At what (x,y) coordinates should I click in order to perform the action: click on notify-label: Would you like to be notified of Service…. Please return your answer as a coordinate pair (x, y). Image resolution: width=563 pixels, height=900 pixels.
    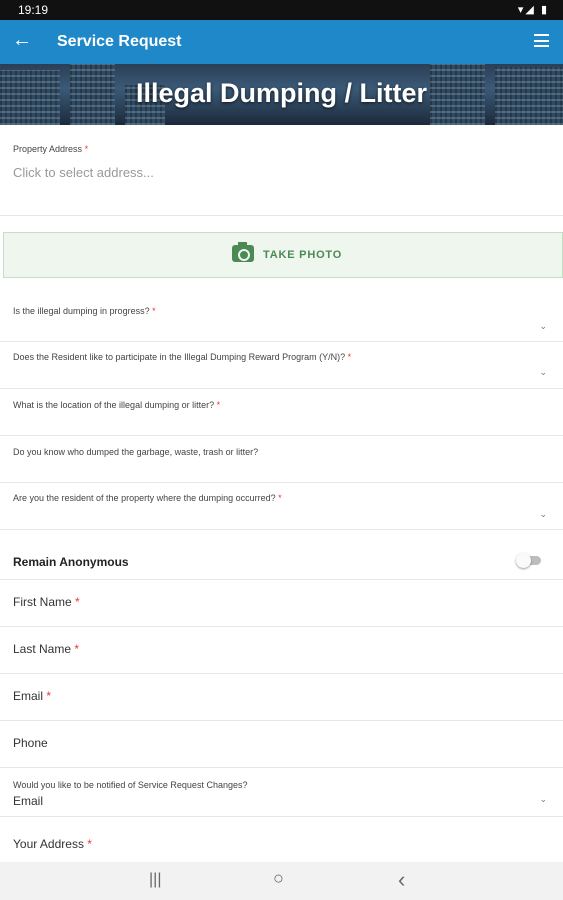
    Looking at the image, I should click on (130, 785).